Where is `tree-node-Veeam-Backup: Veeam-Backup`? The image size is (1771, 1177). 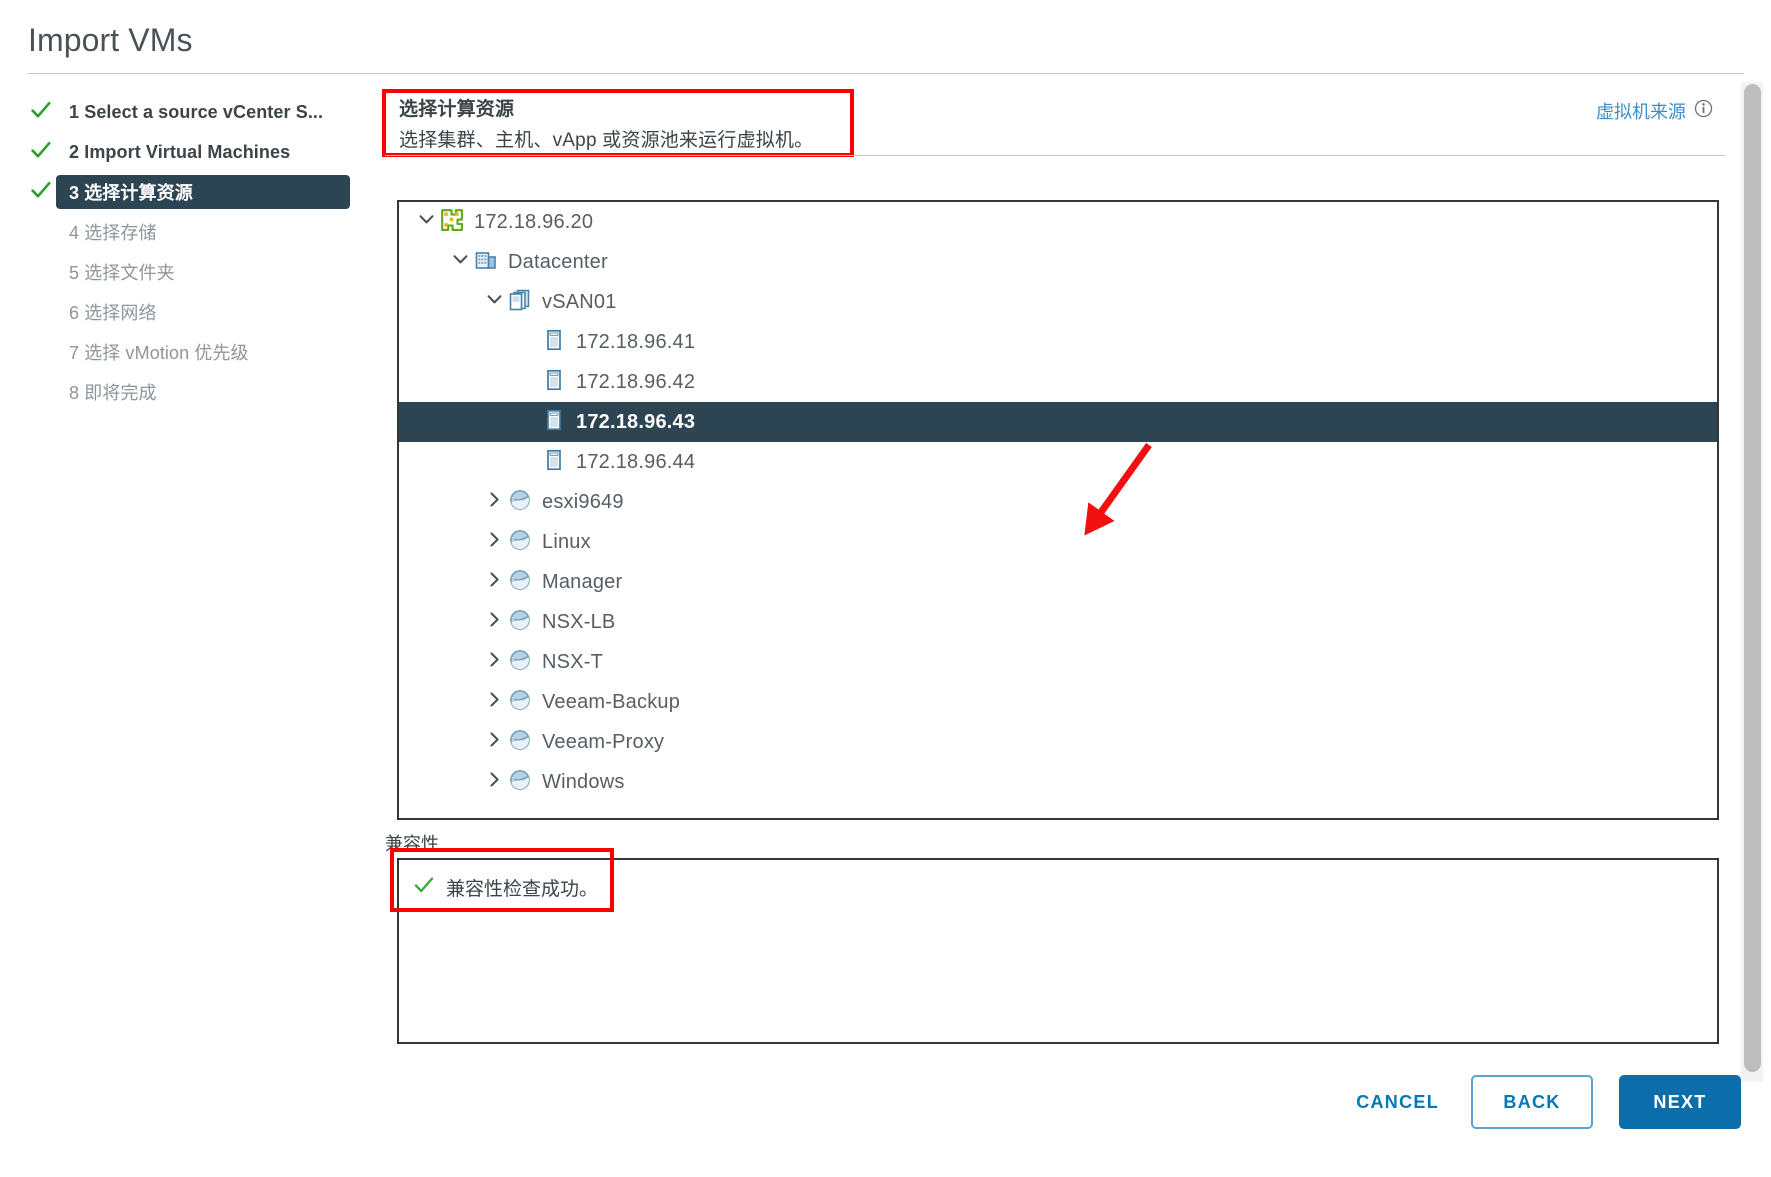 tree-node-Veeam-Backup: Veeam-Backup is located at coordinates (1058, 702).